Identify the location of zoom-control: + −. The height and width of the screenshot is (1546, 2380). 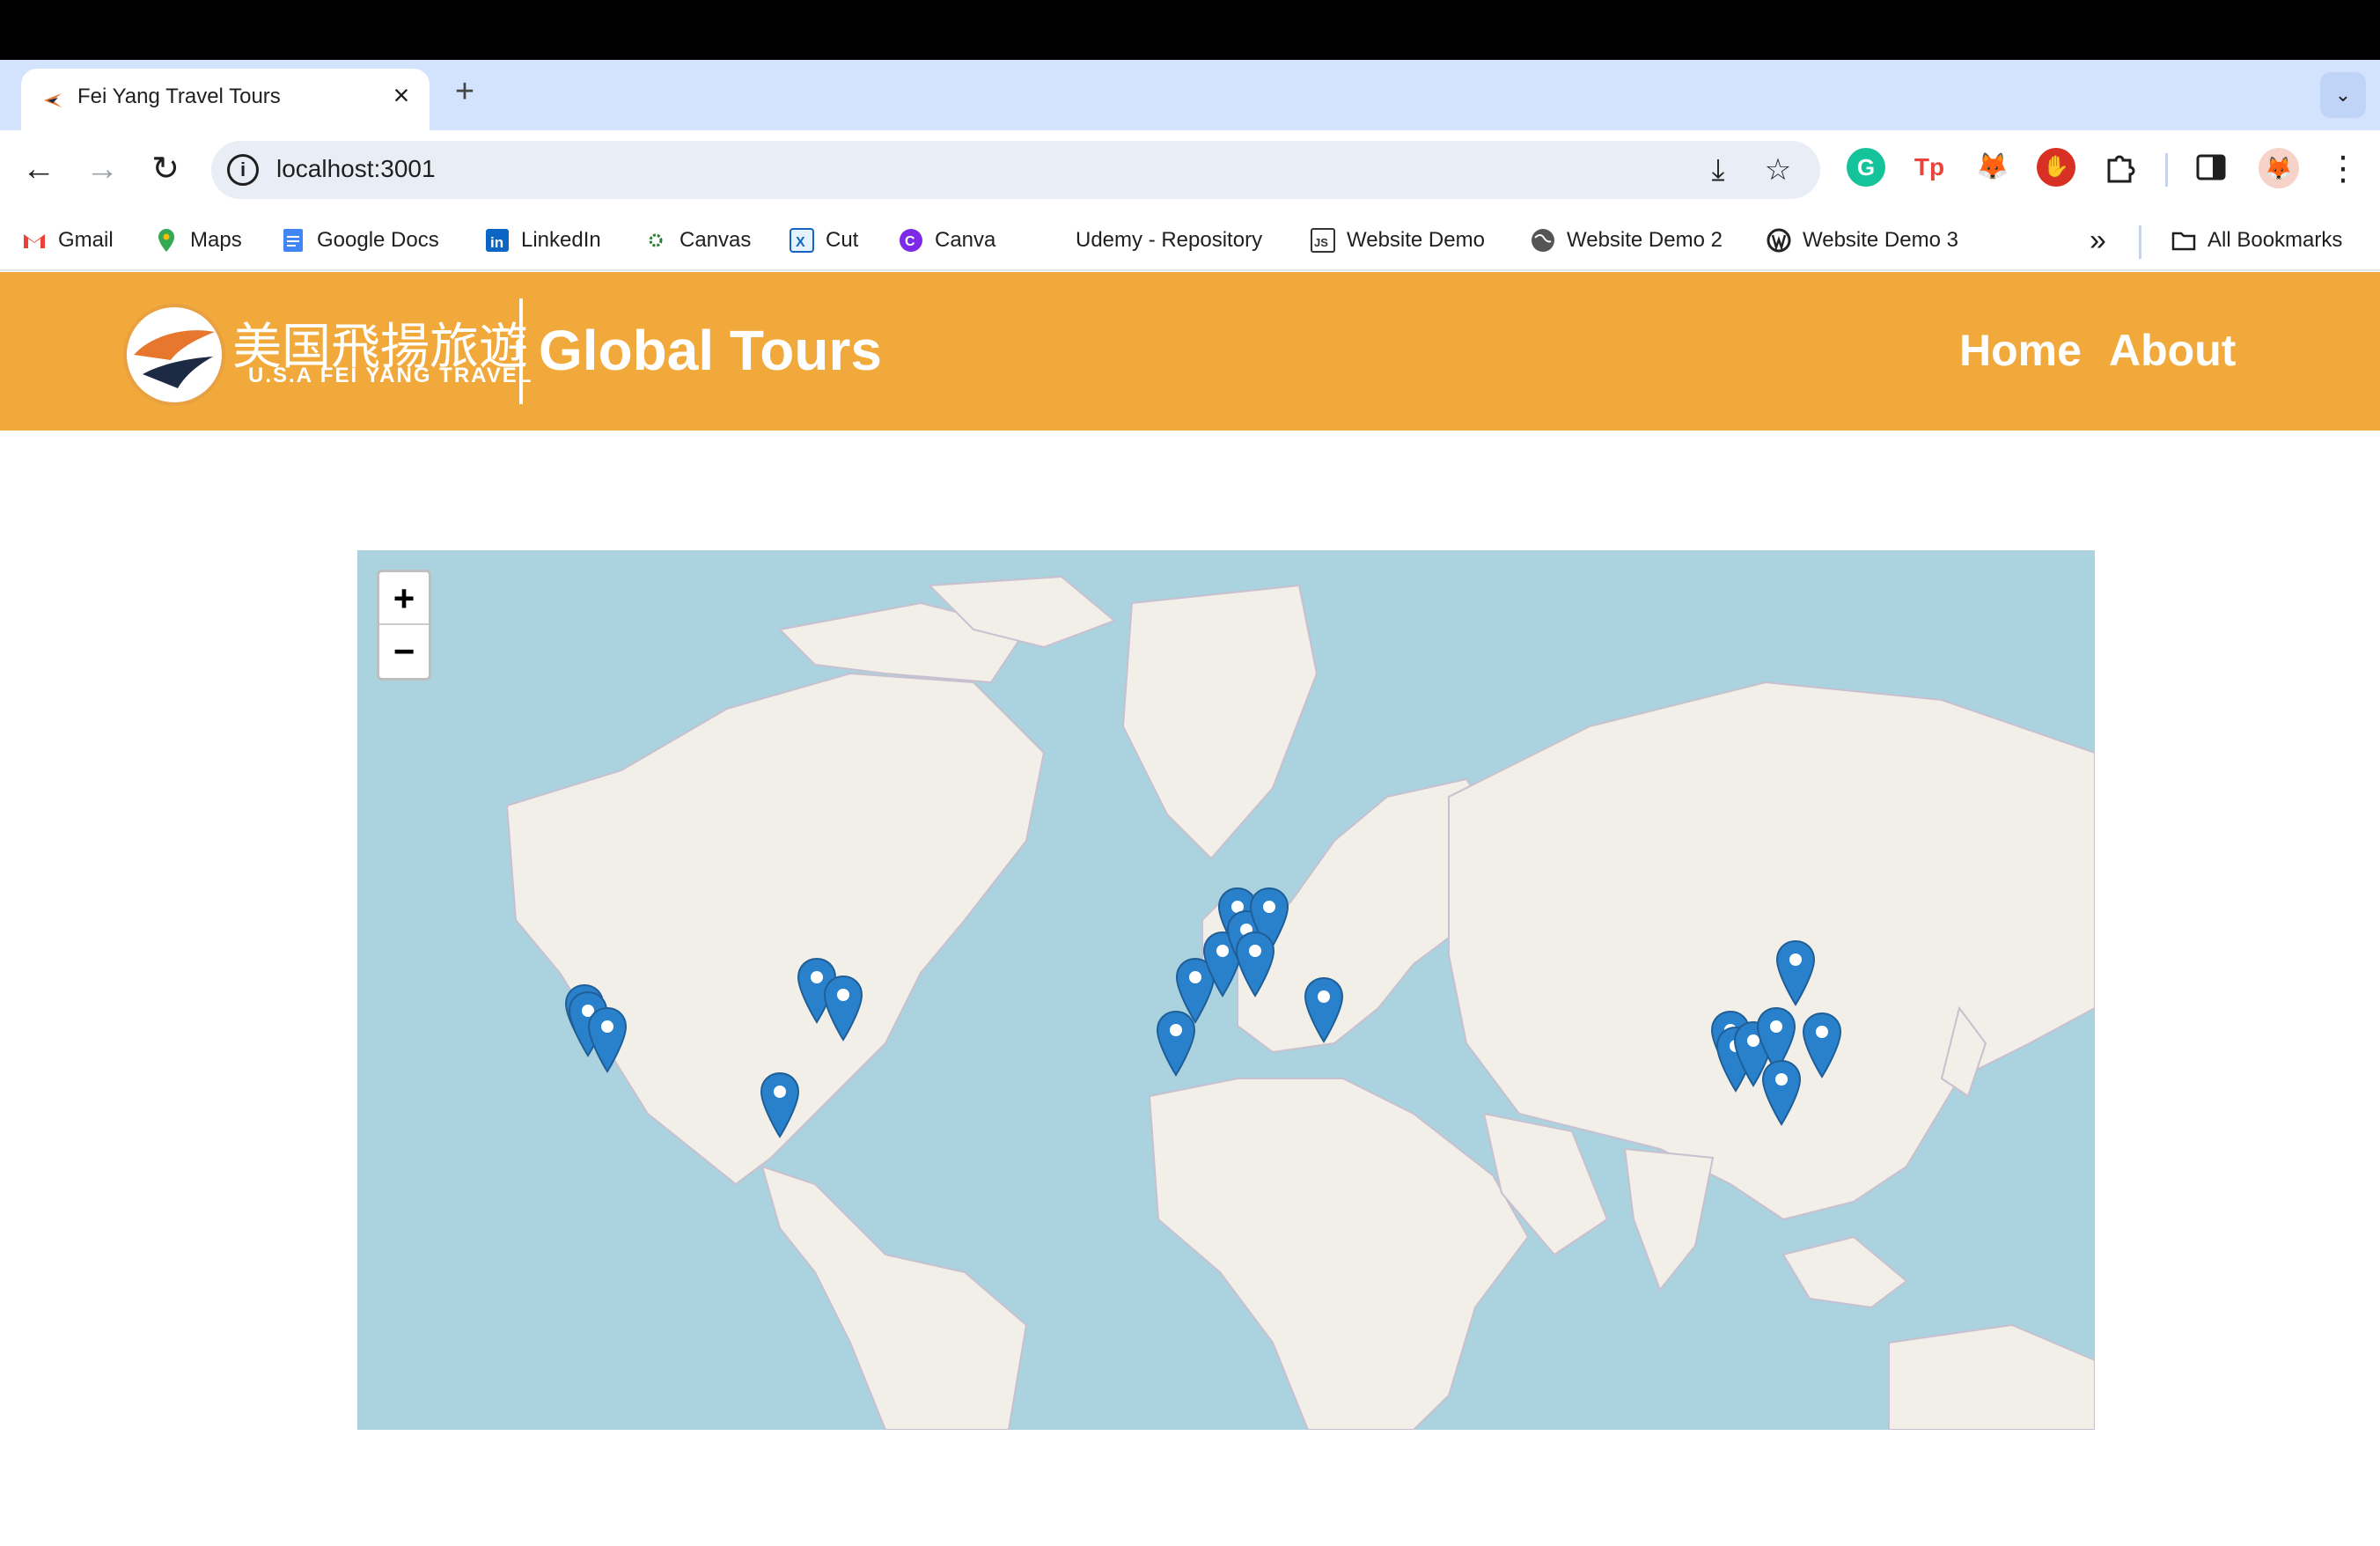
(404, 625).